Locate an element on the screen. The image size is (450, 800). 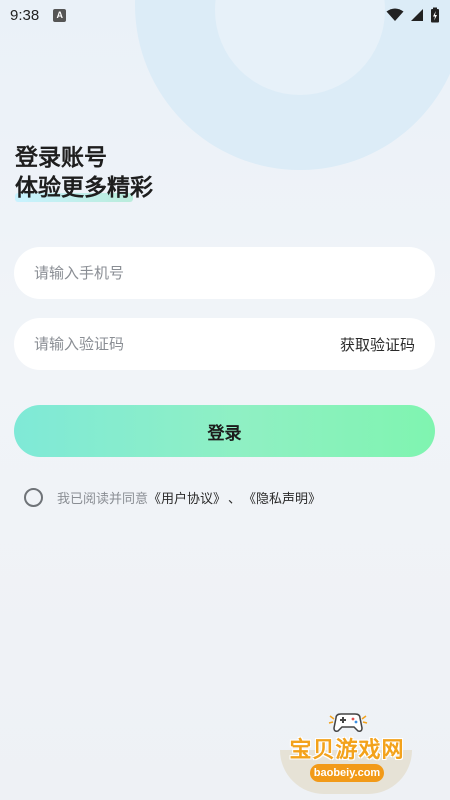
watermark-title: 宝贝游戏网 is located at coordinates (347, 750).